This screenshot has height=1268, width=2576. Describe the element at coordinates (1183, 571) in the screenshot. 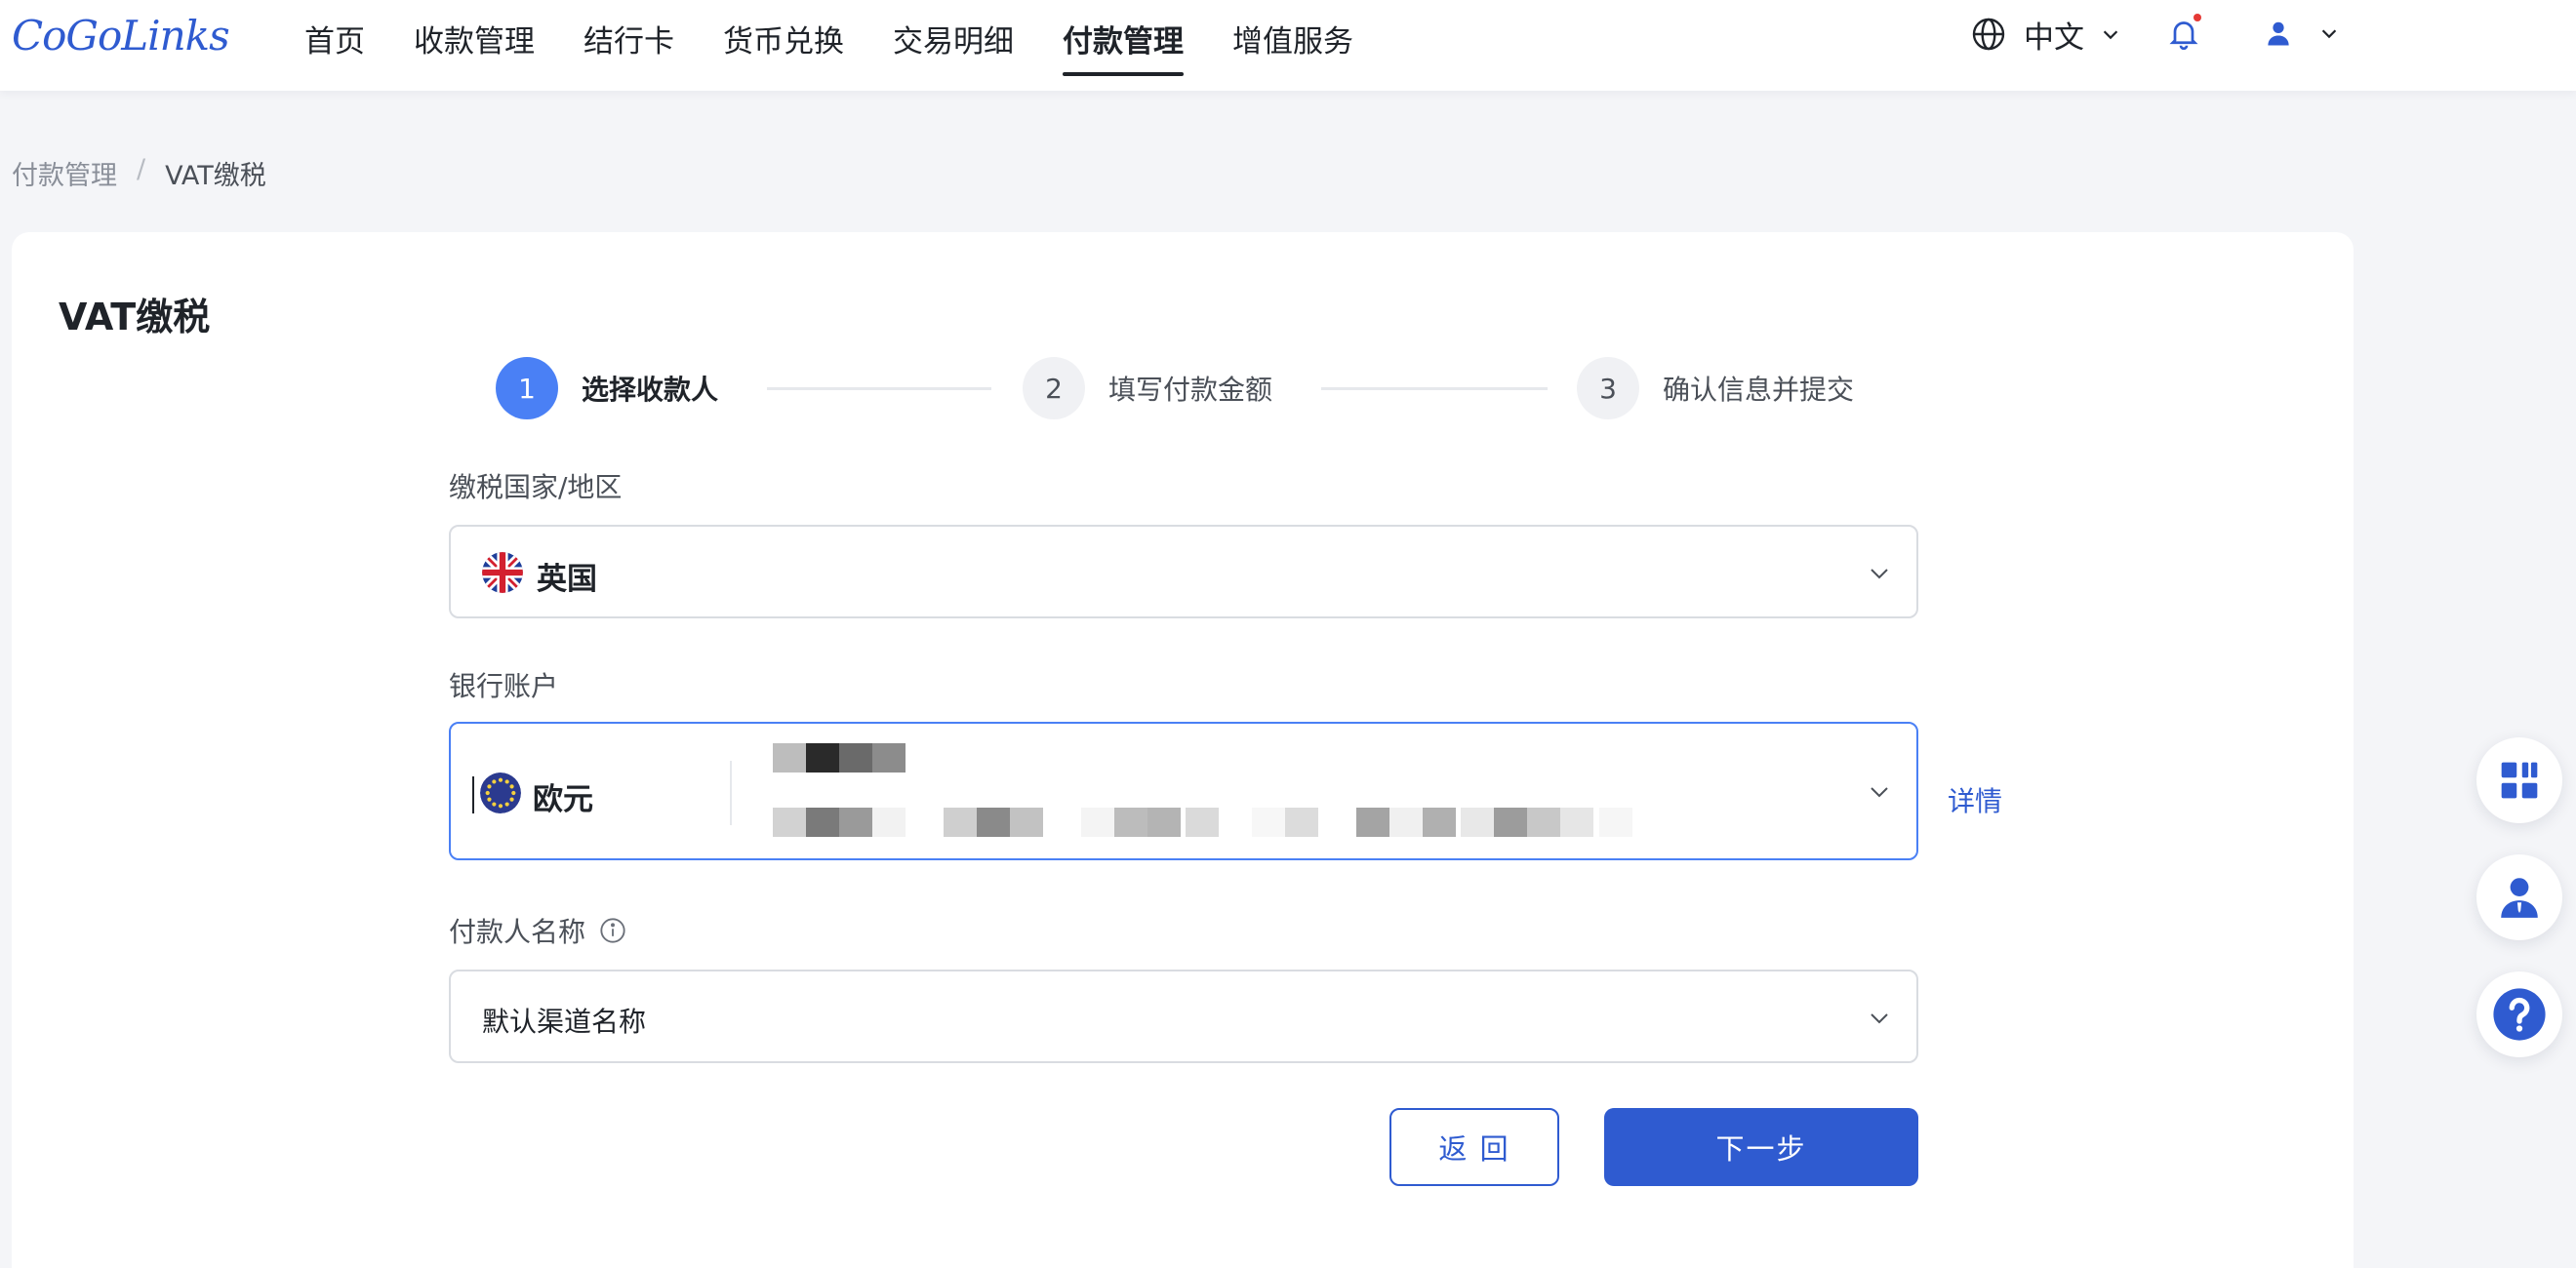

I see `country-select: 英国` at that location.